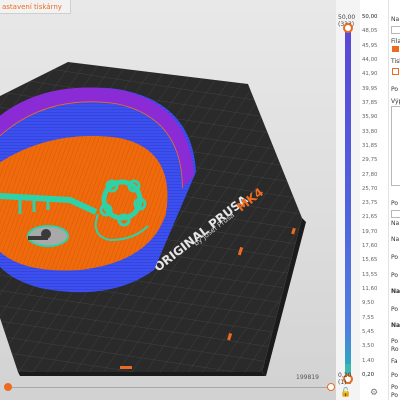 The width and height of the screenshot is (400, 400). What do you see at coordinates (370, 45) in the screenshot?
I see `layer-tick-label: 45,95` at bounding box center [370, 45].